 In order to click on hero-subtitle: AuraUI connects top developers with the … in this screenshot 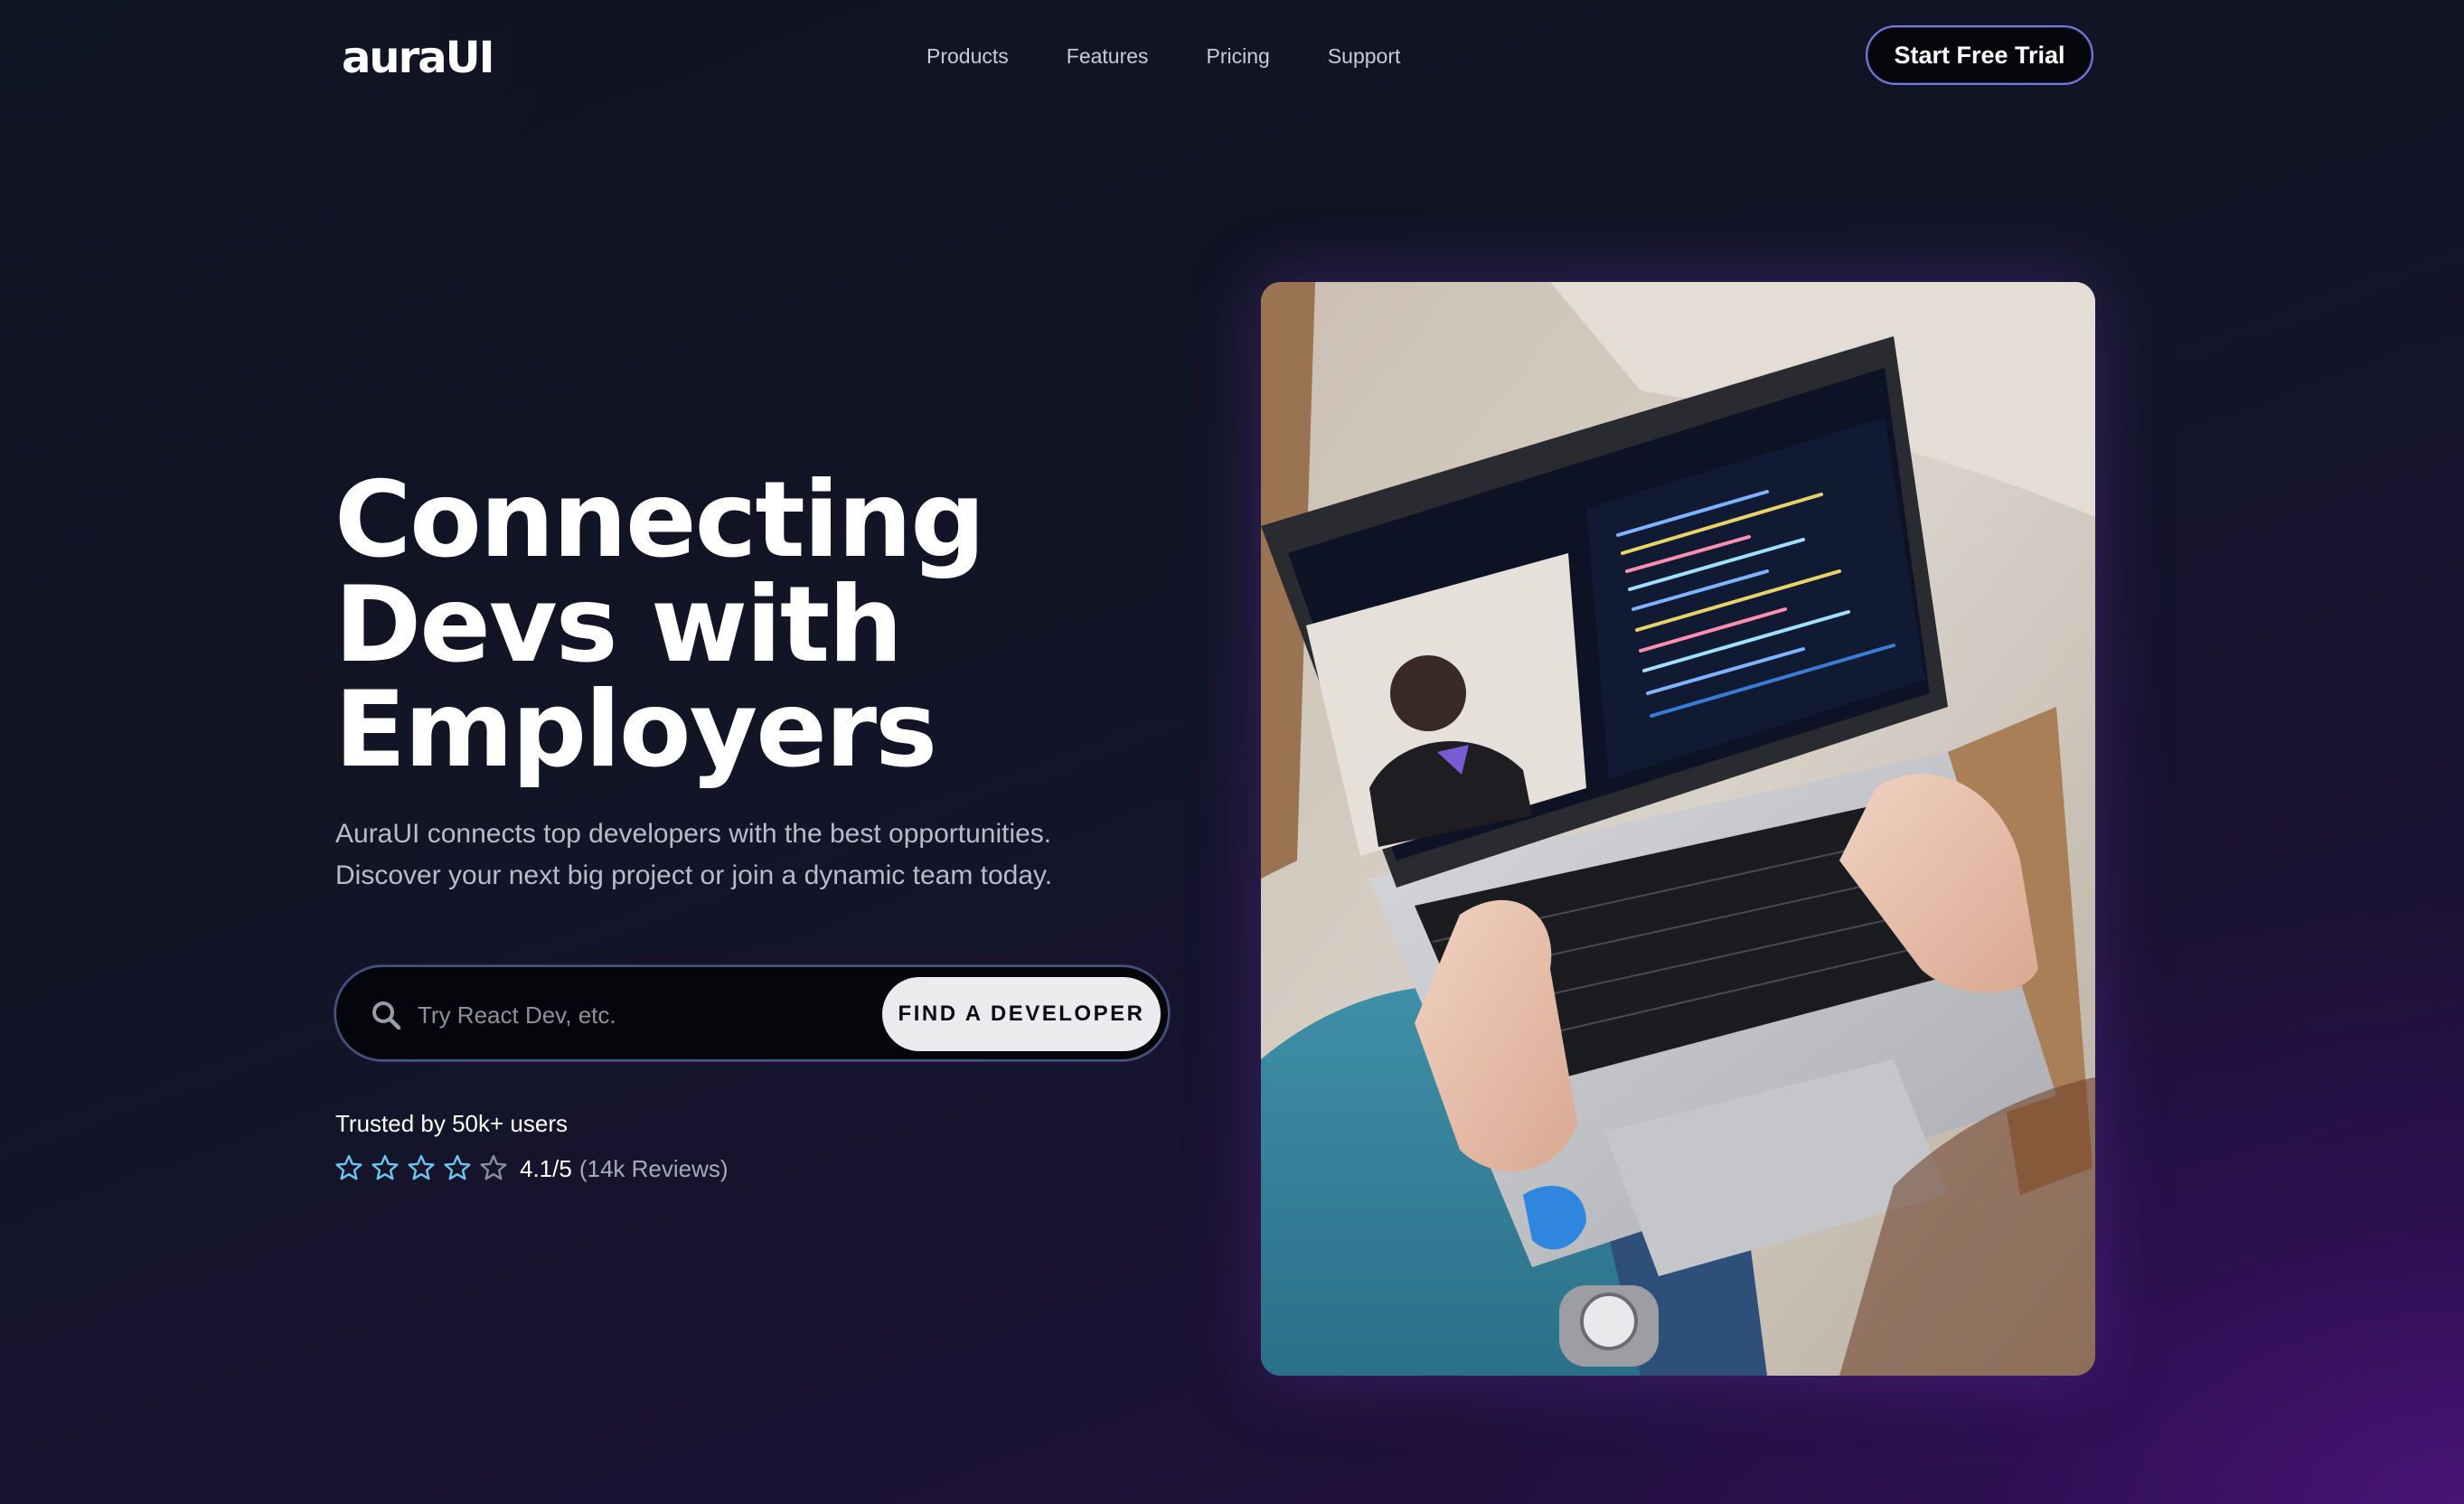, I will do `click(742, 855)`.